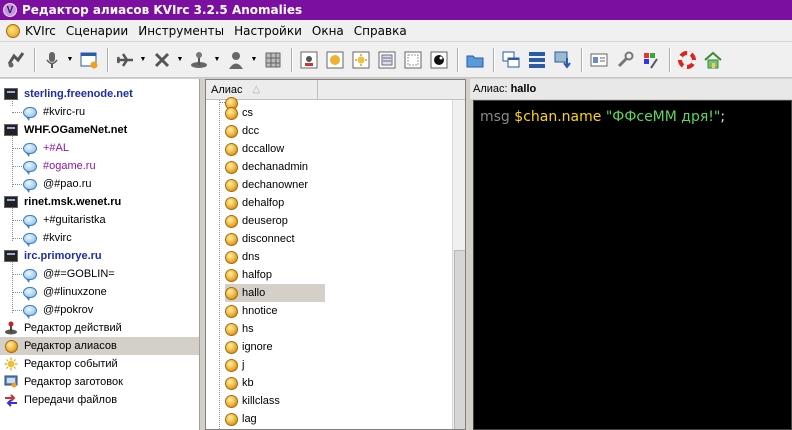  I want to click on tools-icon, so click(162, 60).